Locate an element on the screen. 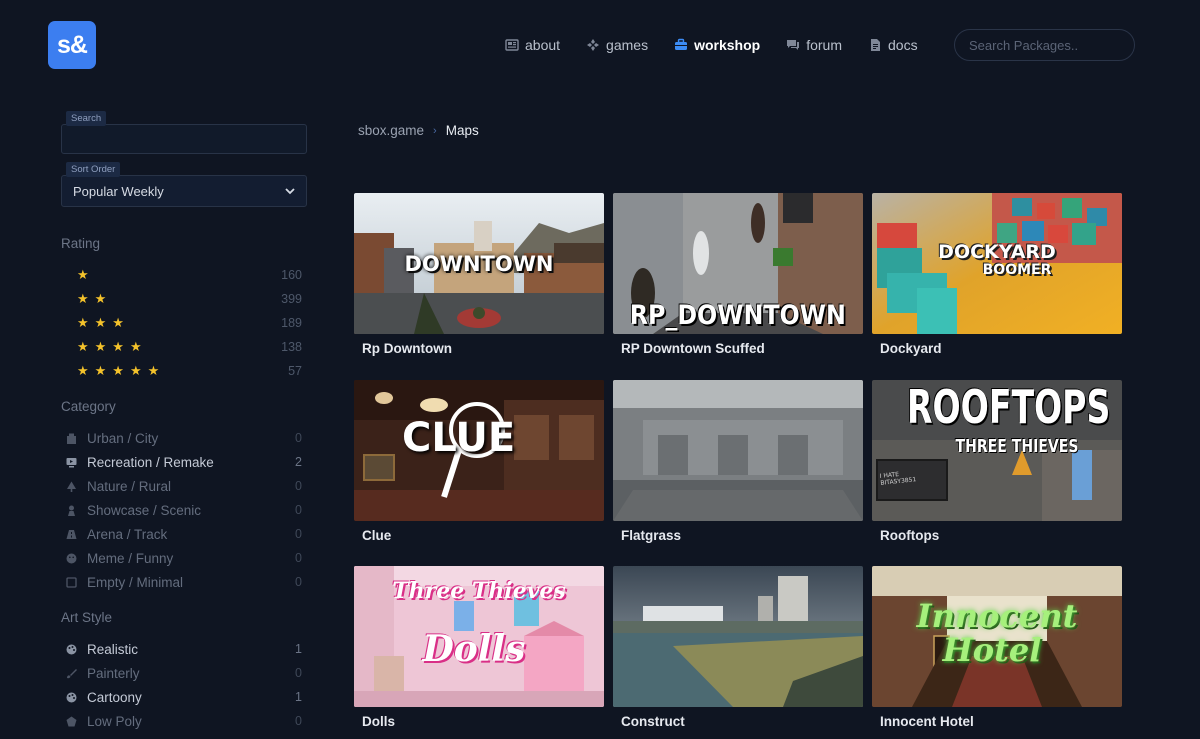 The width and height of the screenshot is (1200, 739). art-style-label: Painterly is located at coordinates (113, 673).